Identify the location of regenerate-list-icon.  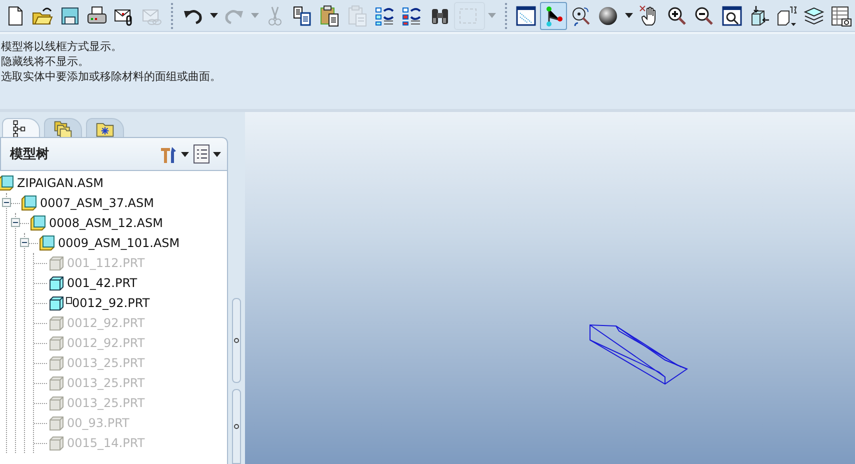
(412, 15).